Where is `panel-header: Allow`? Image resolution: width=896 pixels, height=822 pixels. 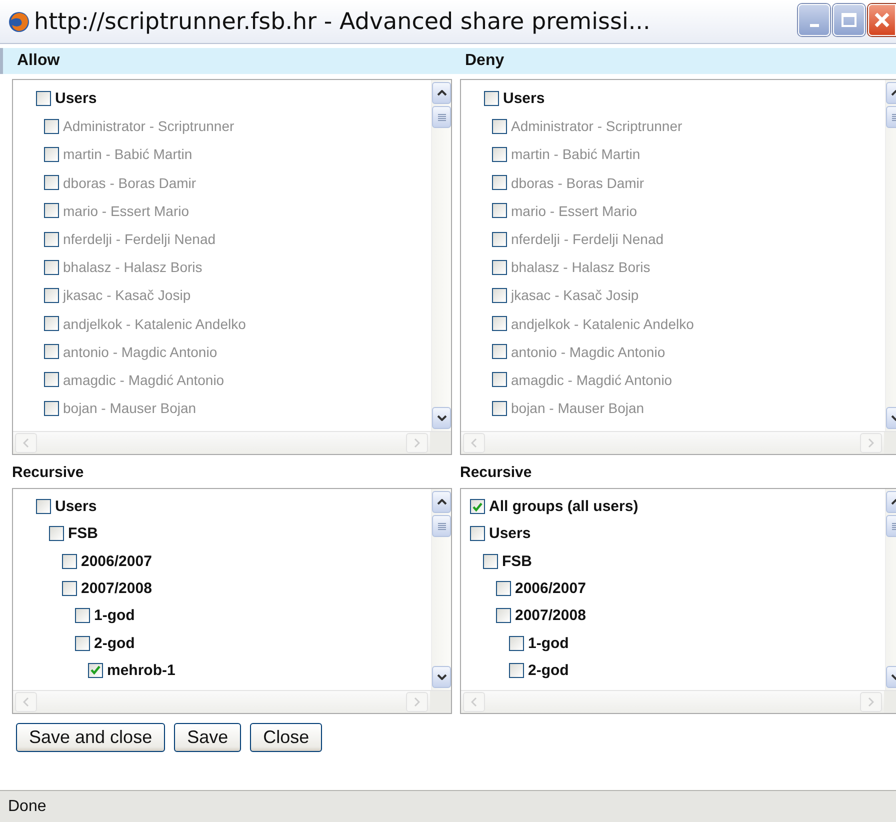
panel-header: Allow is located at coordinates (39, 61).